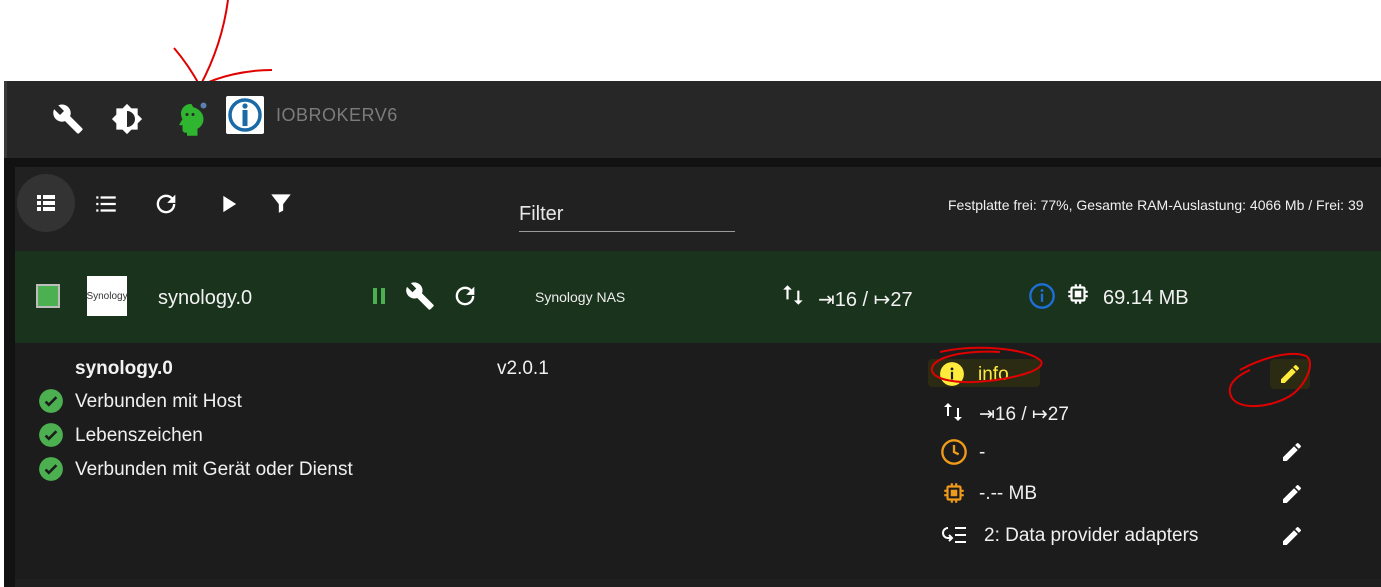 This screenshot has width=1381, height=587. What do you see at coordinates (1008, 493) in the screenshot?
I see `details-ram-limit: -.-- MB` at bounding box center [1008, 493].